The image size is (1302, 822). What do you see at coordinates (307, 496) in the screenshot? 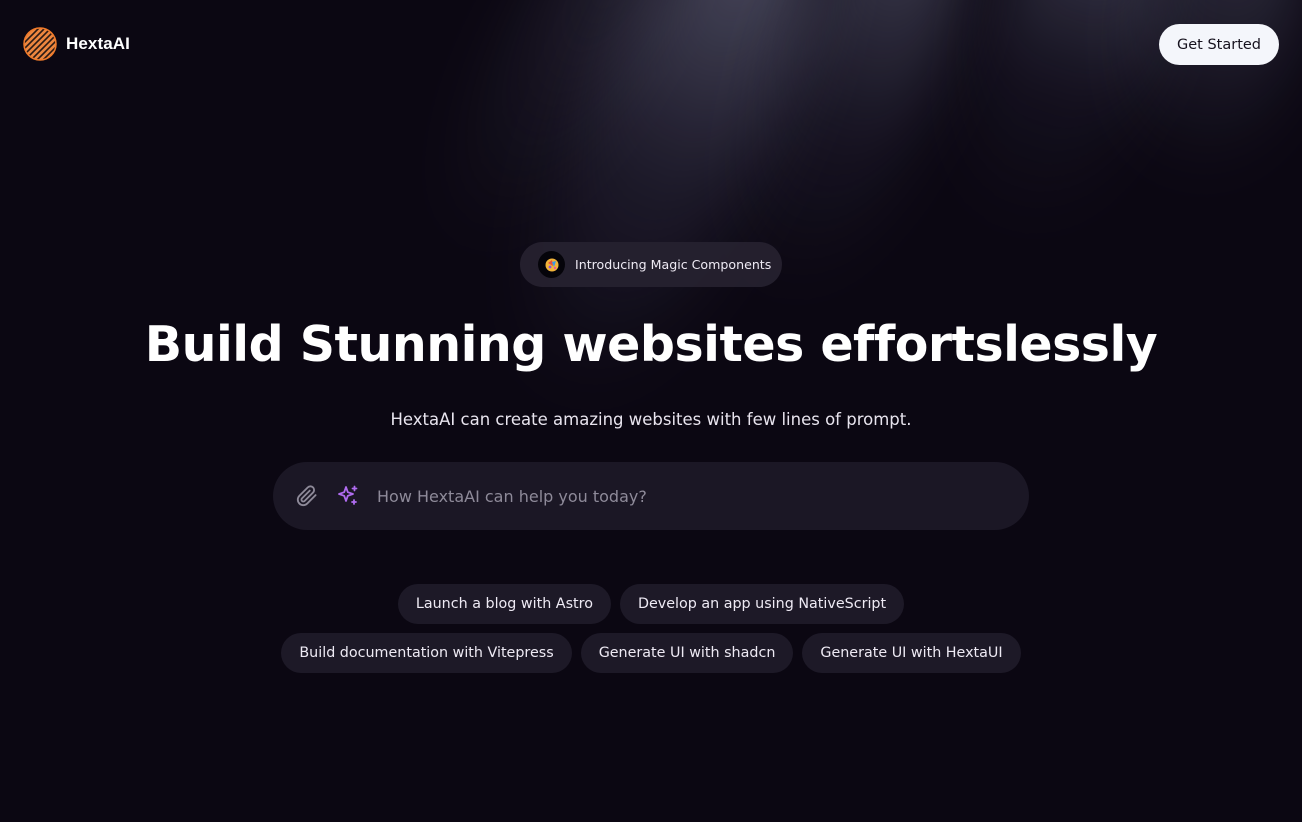
I see `paperclip-icon` at bounding box center [307, 496].